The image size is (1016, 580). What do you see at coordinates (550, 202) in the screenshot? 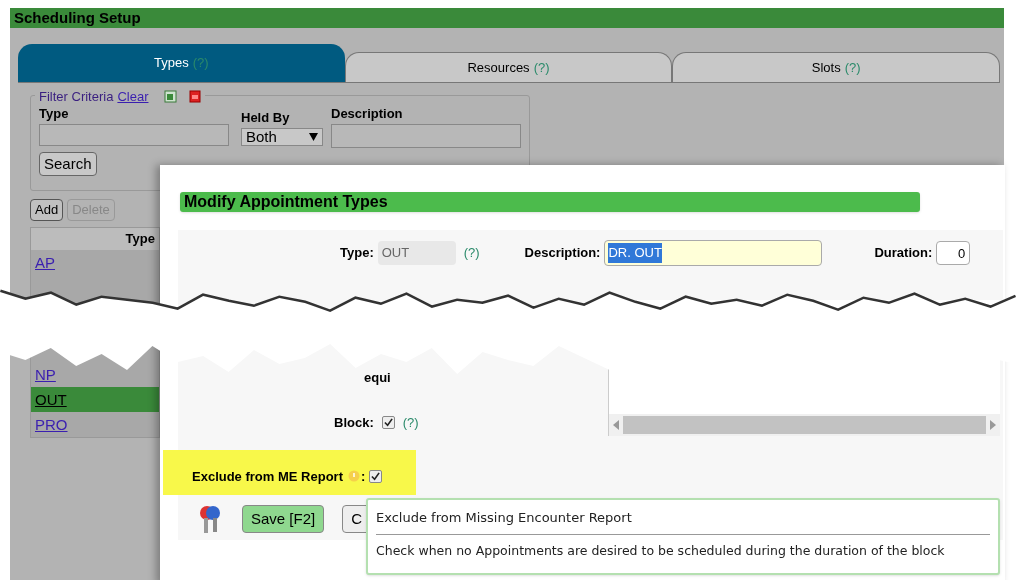
I see `dialog-title: Modify Appointment Types` at bounding box center [550, 202].